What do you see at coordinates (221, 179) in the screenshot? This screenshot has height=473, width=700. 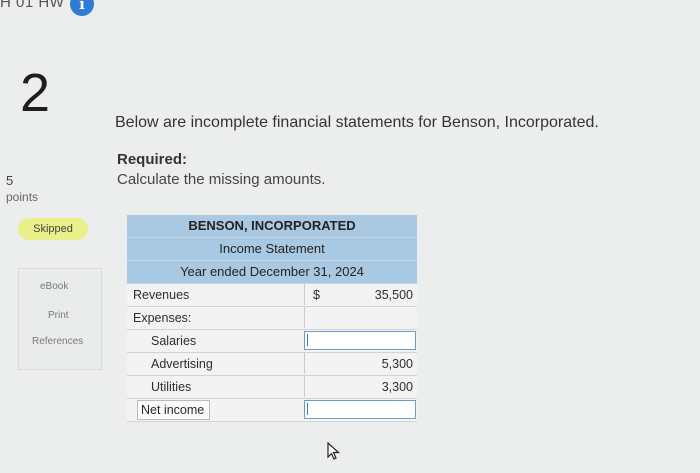 I see `required-instructions: Calculate the missing amounts.` at bounding box center [221, 179].